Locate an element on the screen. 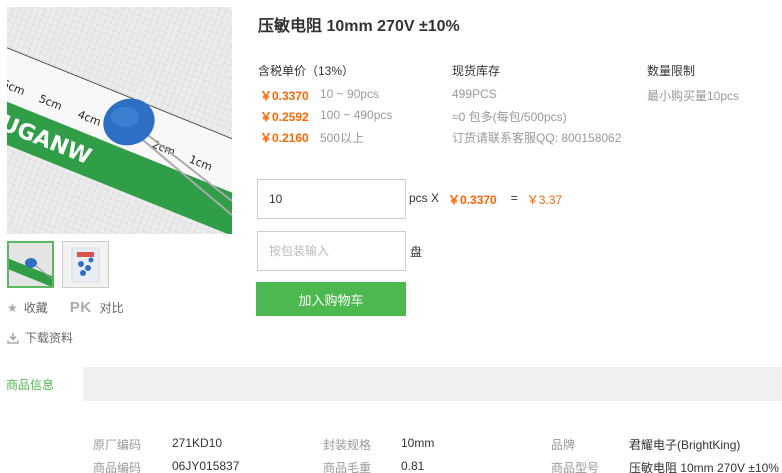 This screenshot has height=473, width=782. spec-value: 0.81 is located at coordinates (413, 466).